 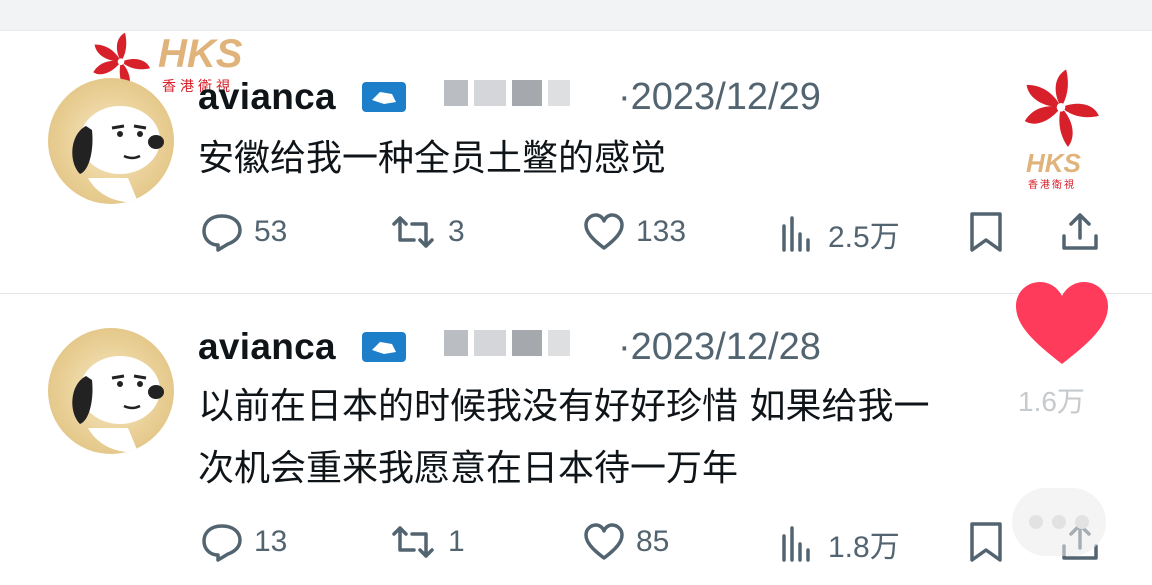 I want to click on repost-button: 3, so click(x=426, y=232).